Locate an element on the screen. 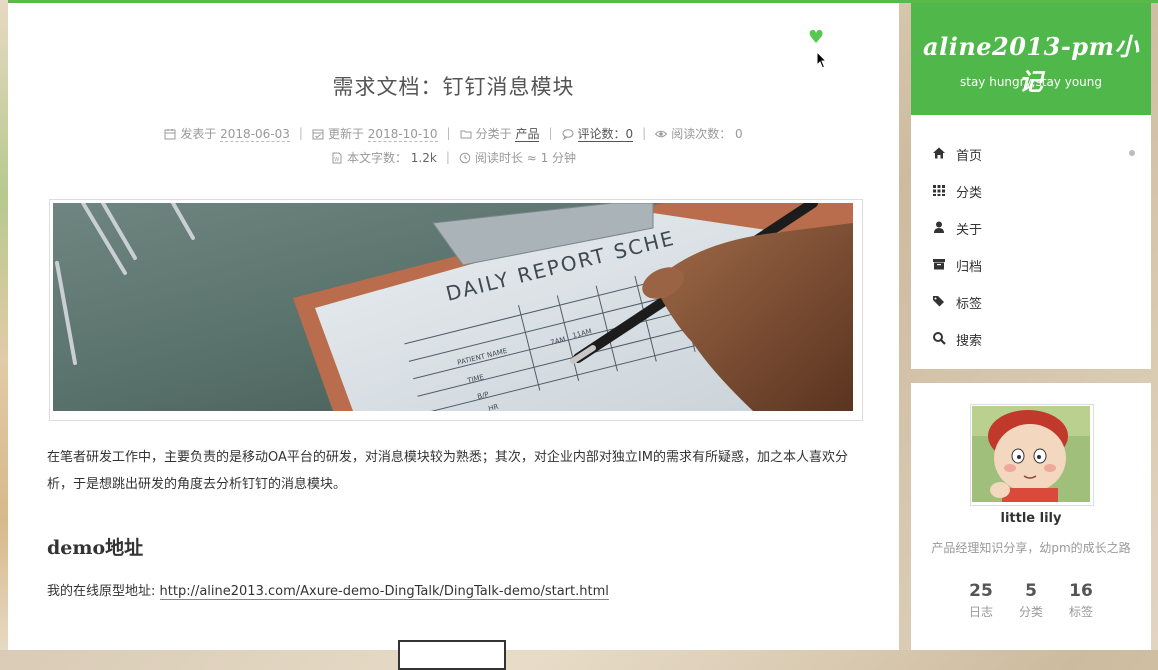  site-brand: aline2013-pm小记 stay hungry,stay young is located at coordinates (1031, 59).